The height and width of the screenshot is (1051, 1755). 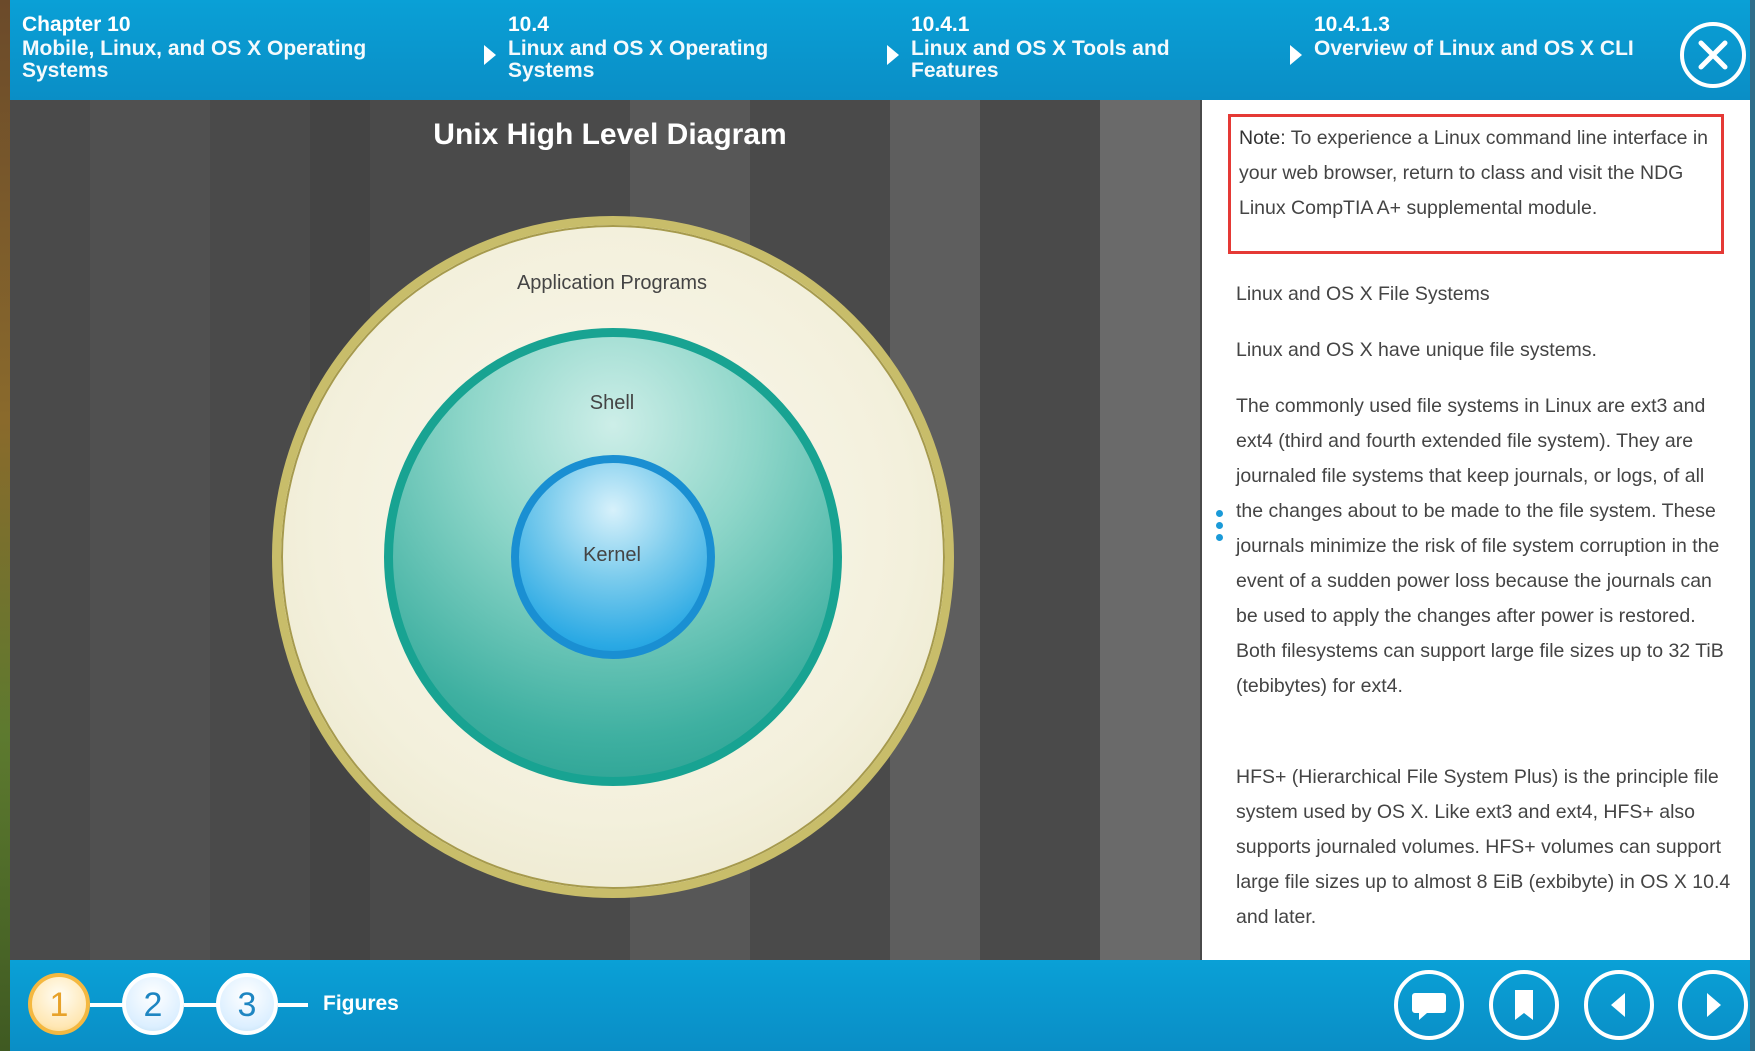 I want to click on breadcrumb-number: 10.4.1, so click(x=940, y=24).